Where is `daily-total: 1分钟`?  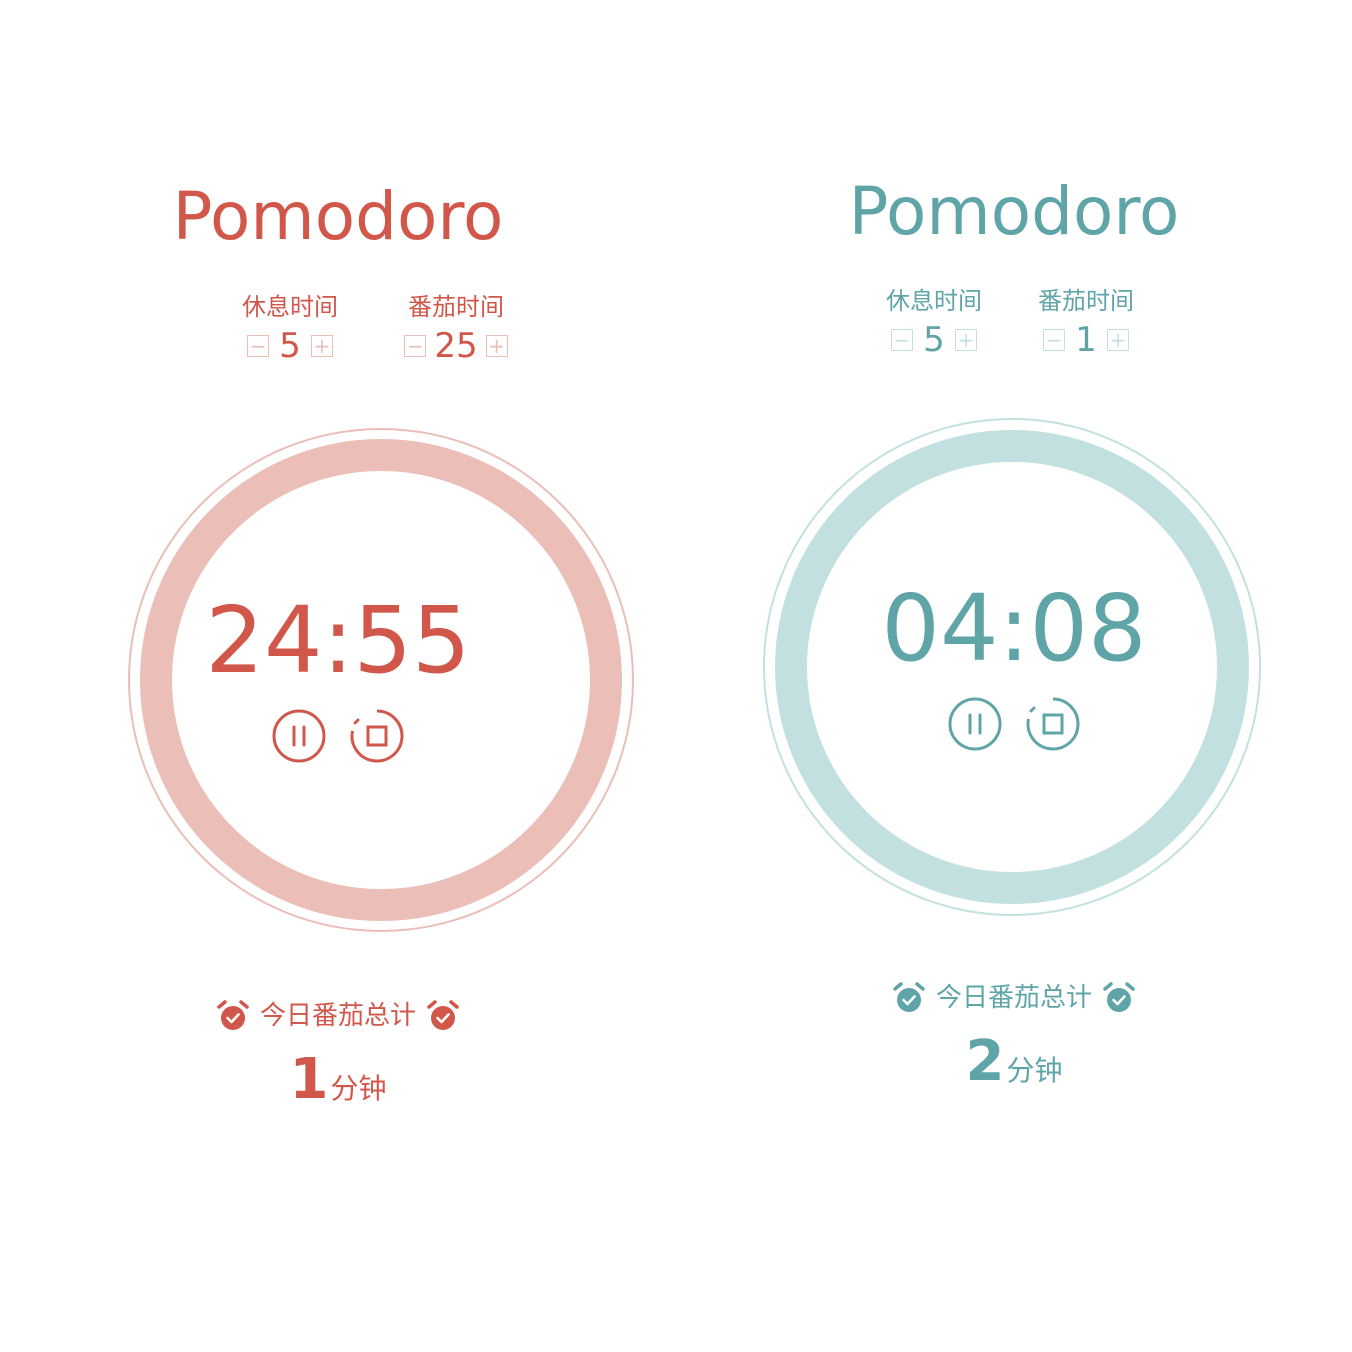 daily-total: 1分钟 is located at coordinates (338, 1080).